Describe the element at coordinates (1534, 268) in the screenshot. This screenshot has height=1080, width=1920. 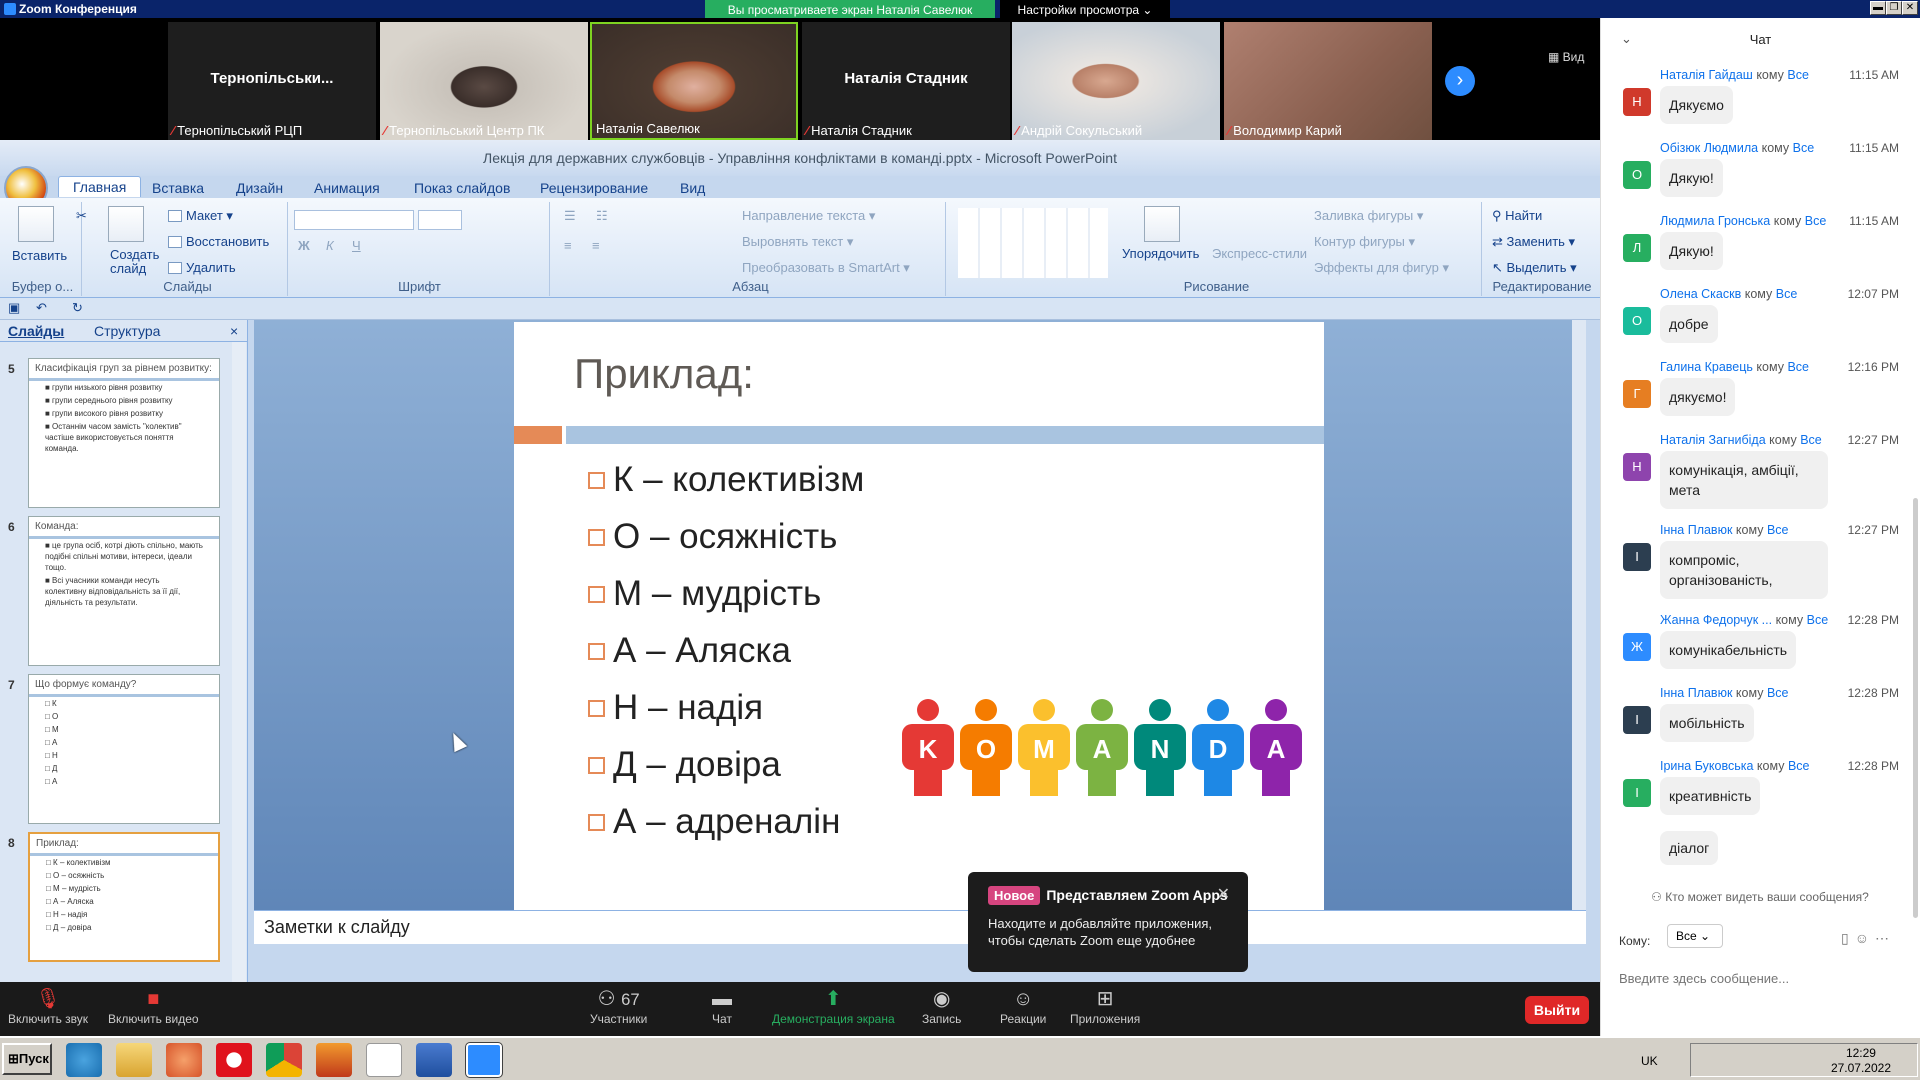
I see `select-button: ↖ Выделить ▾` at that location.